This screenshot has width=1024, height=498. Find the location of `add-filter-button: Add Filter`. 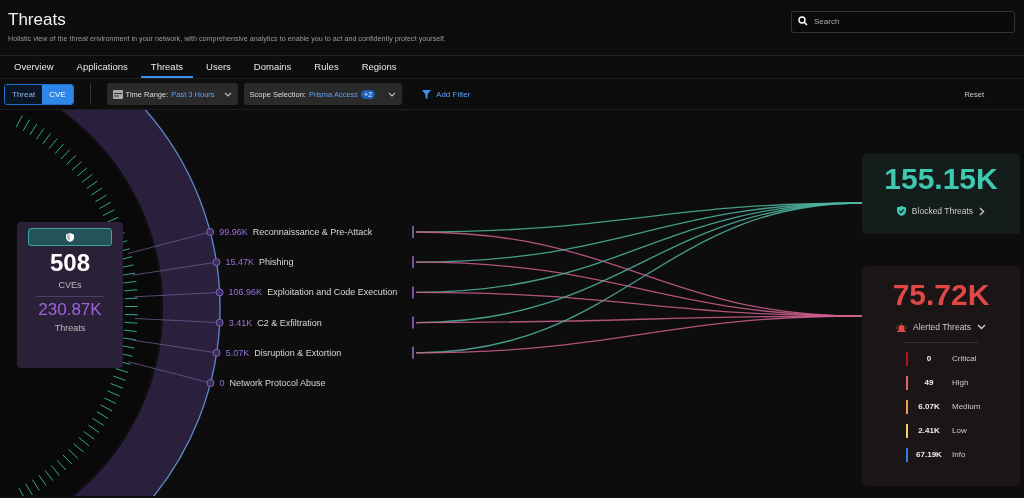

add-filter-button: Add Filter is located at coordinates (446, 94).